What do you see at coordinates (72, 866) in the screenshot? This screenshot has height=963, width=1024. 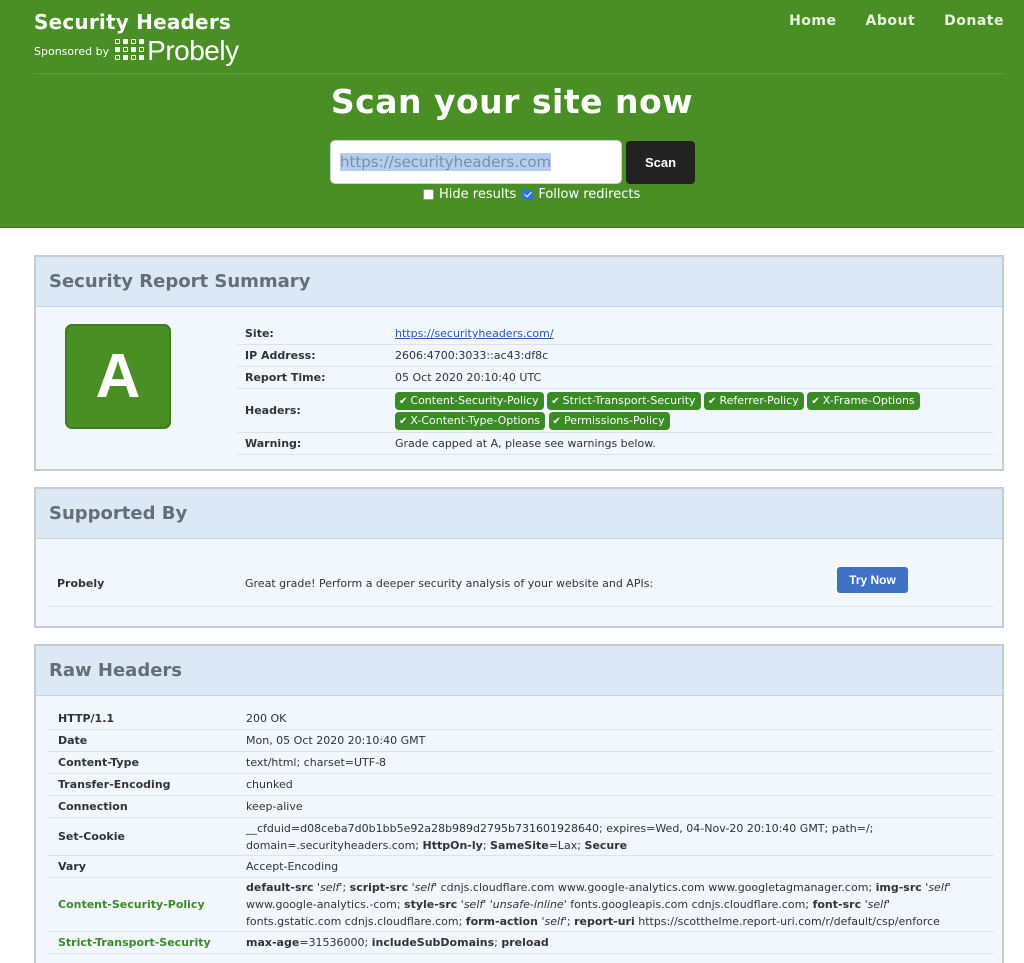 I see `raw-header-name: Vary` at bounding box center [72, 866].